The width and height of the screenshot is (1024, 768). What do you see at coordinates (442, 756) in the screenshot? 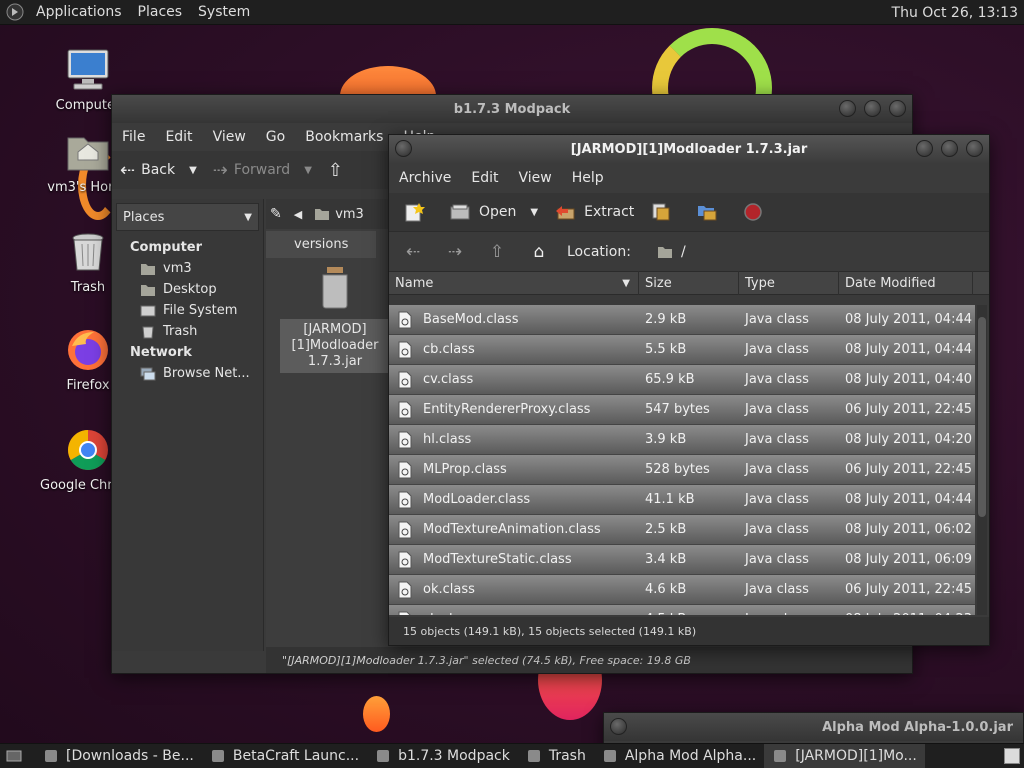
I see `taskbar-item: b1.7.3 Modpack` at bounding box center [442, 756].